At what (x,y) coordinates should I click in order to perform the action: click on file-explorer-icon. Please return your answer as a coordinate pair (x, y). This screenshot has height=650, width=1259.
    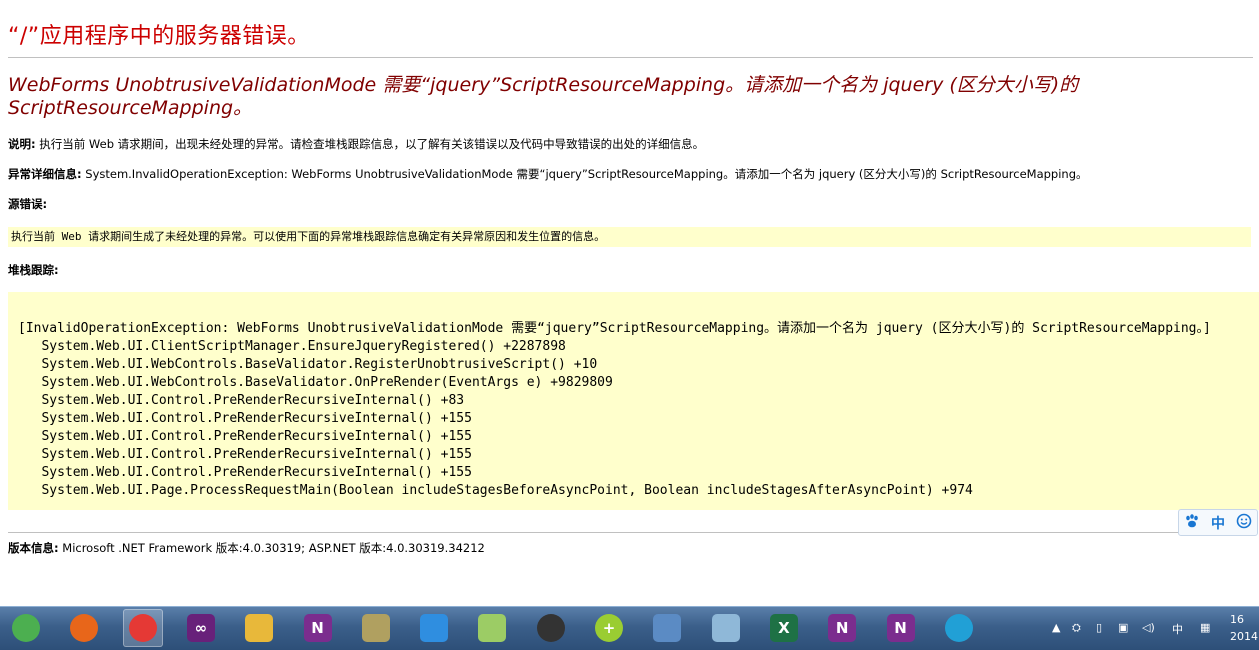
    Looking at the image, I should click on (259, 628).